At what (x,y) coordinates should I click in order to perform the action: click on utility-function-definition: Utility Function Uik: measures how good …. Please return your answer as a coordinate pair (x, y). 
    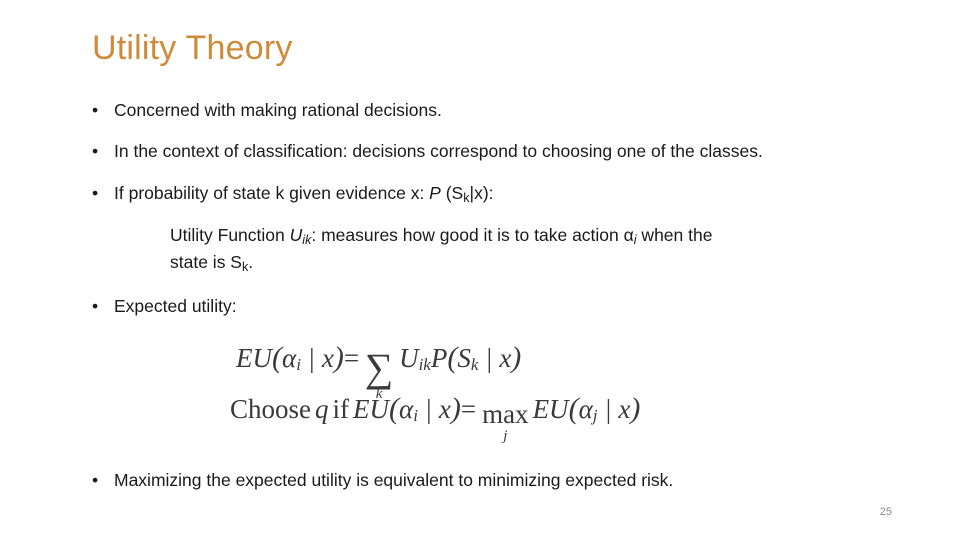
    Looking at the image, I should click on (529, 249).